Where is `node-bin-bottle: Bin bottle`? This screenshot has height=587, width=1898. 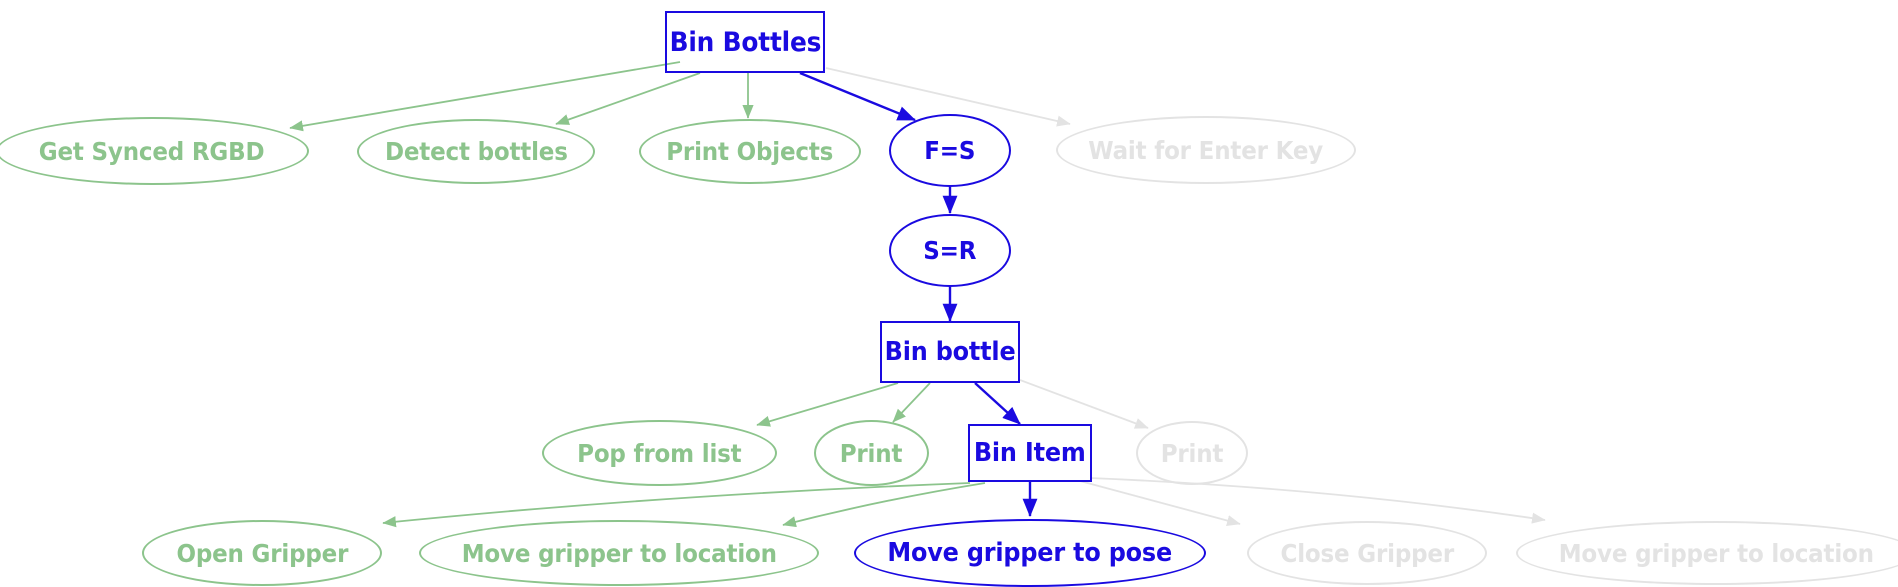 node-bin-bottle: Bin bottle is located at coordinates (950, 352).